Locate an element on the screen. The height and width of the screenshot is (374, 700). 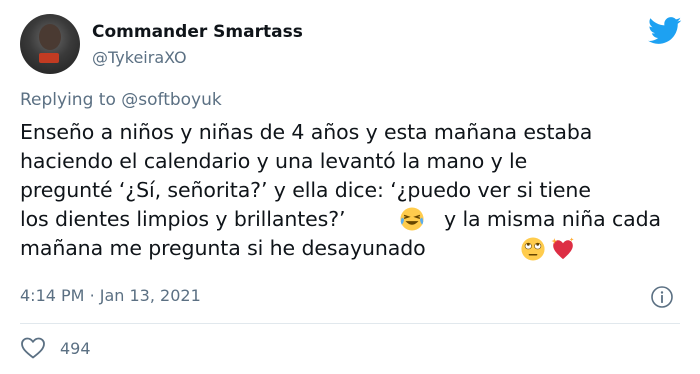
like-button: 494 is located at coordinates (55, 348).